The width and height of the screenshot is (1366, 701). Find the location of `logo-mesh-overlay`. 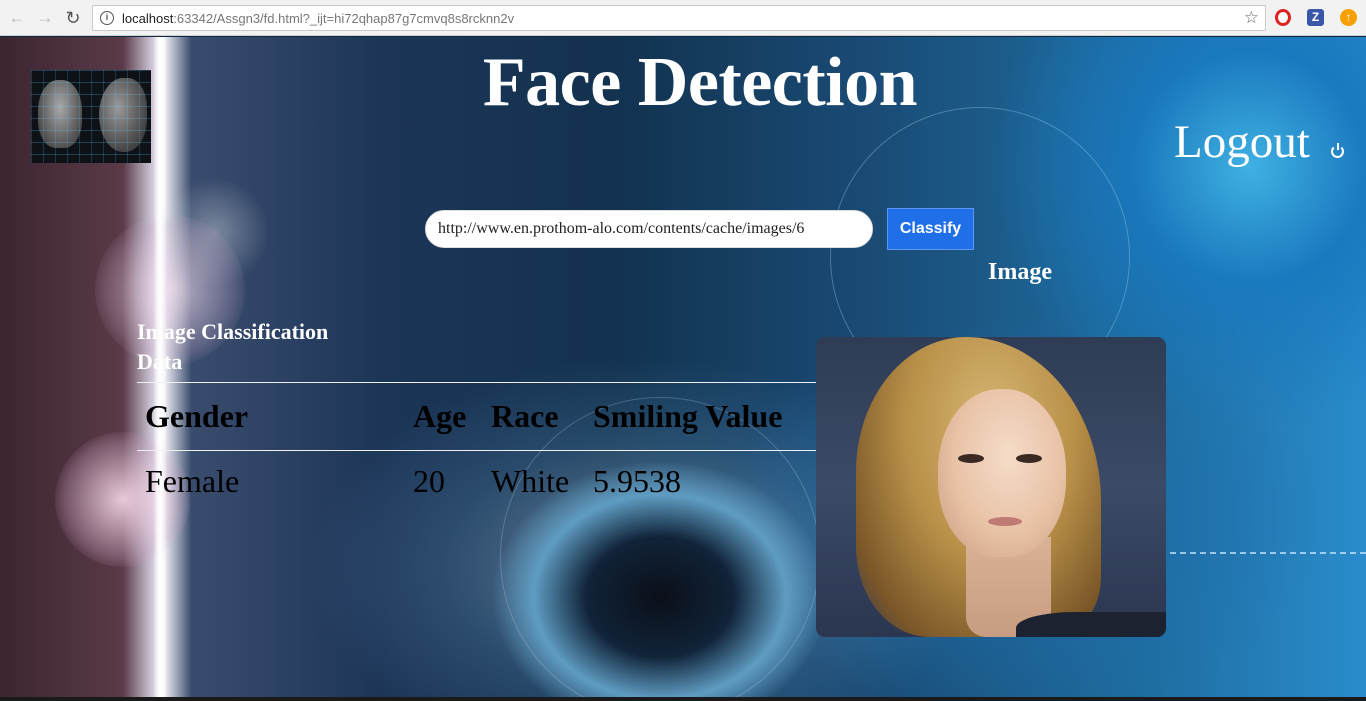

logo-mesh-overlay is located at coordinates (91, 116).